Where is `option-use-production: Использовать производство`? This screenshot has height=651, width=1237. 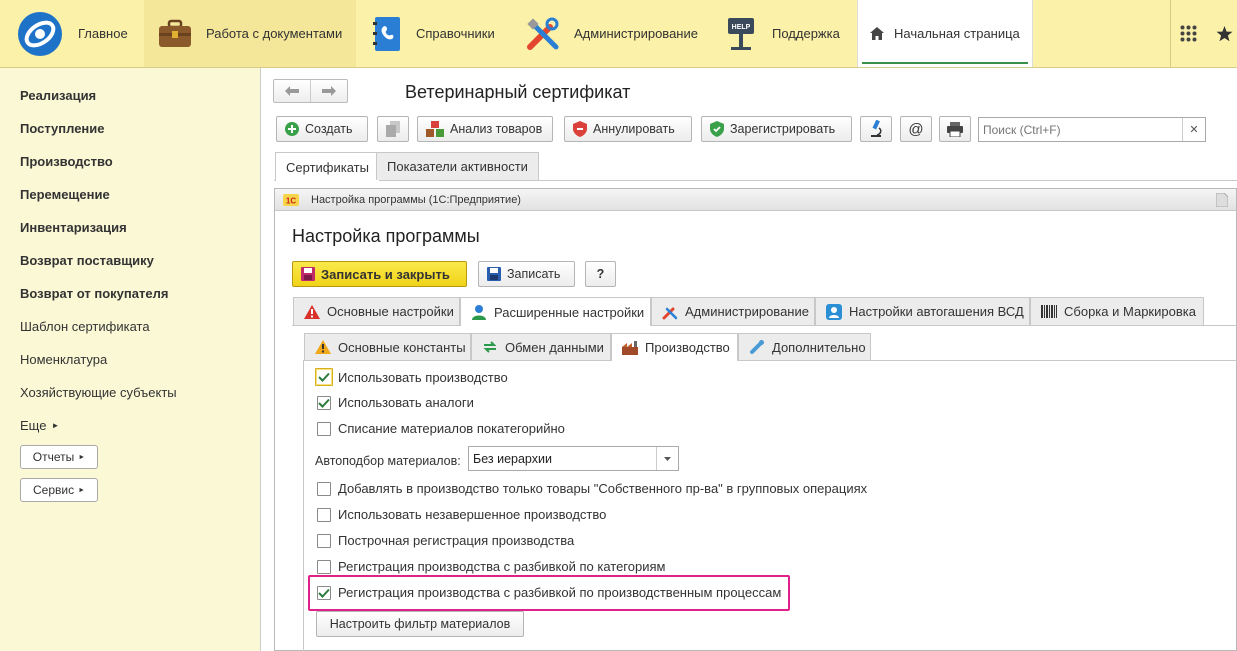
option-use-production: Использовать производство is located at coordinates (411, 377).